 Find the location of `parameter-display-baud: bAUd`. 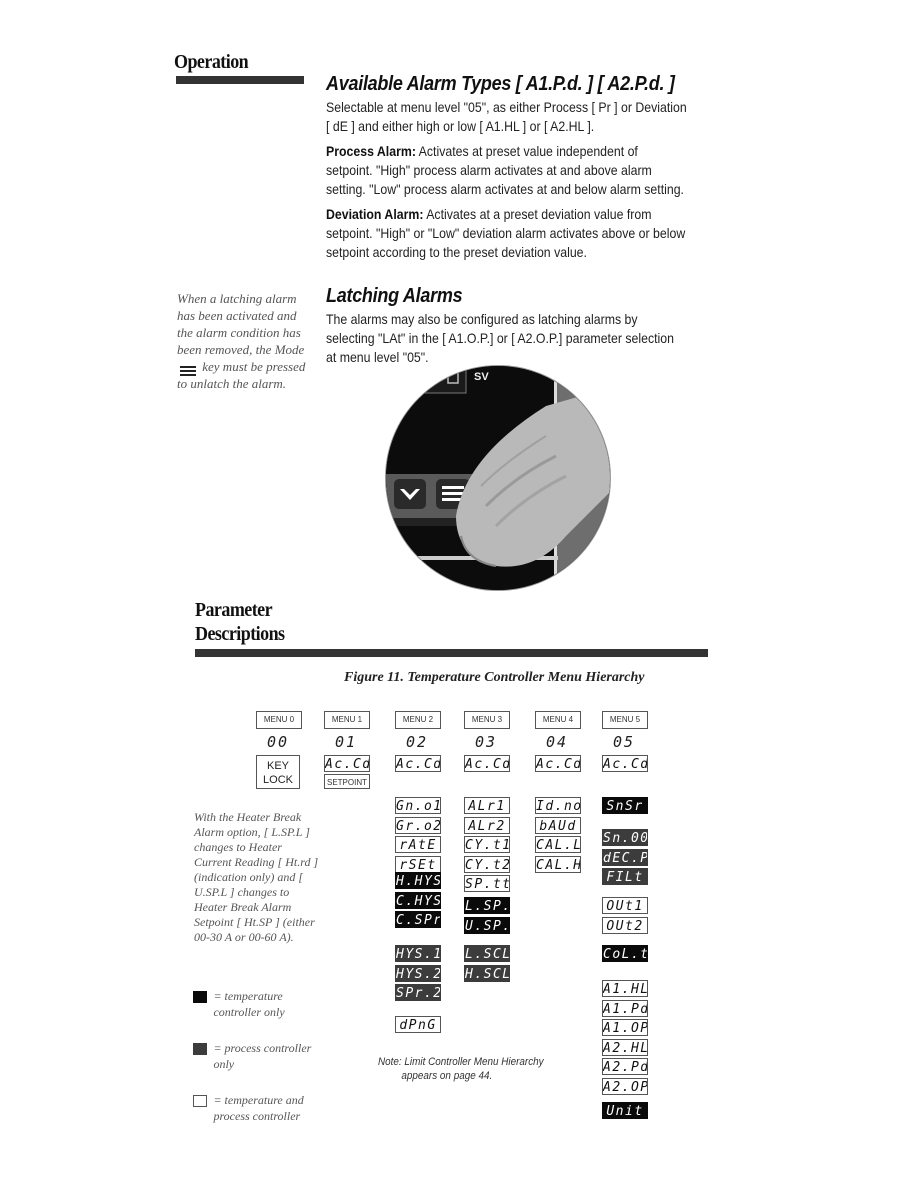

parameter-display-baud: bAUd is located at coordinates (558, 825).